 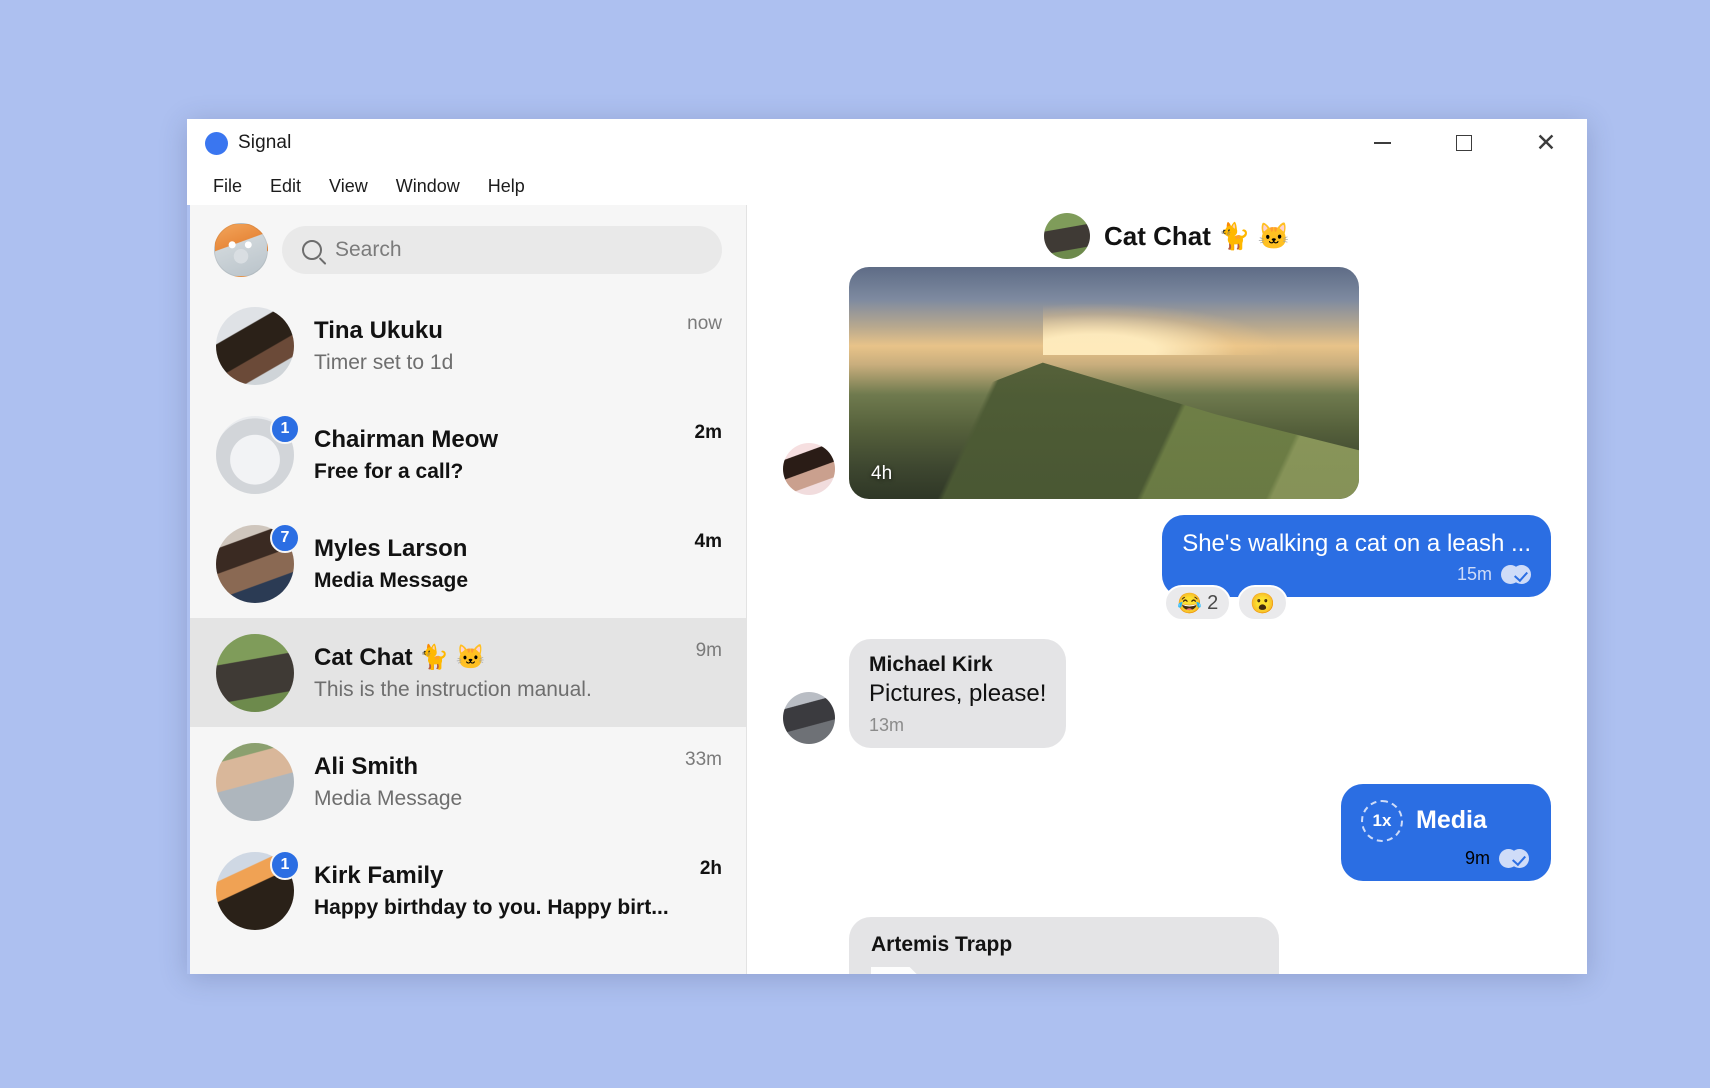 I want to click on message-timestamp: 15m, so click(x=1474, y=574).